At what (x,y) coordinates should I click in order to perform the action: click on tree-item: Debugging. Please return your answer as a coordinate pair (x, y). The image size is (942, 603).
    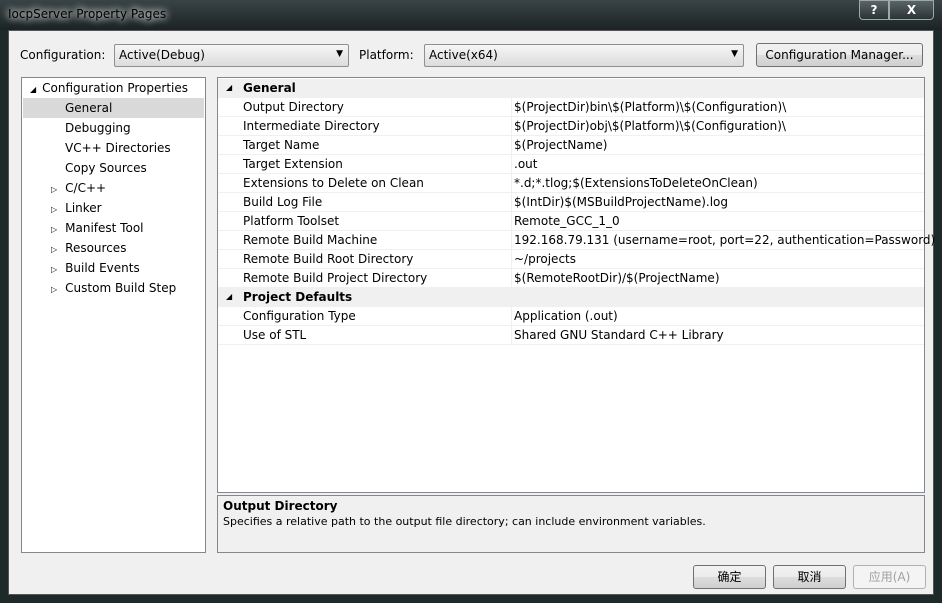
    Looking at the image, I should click on (98, 128).